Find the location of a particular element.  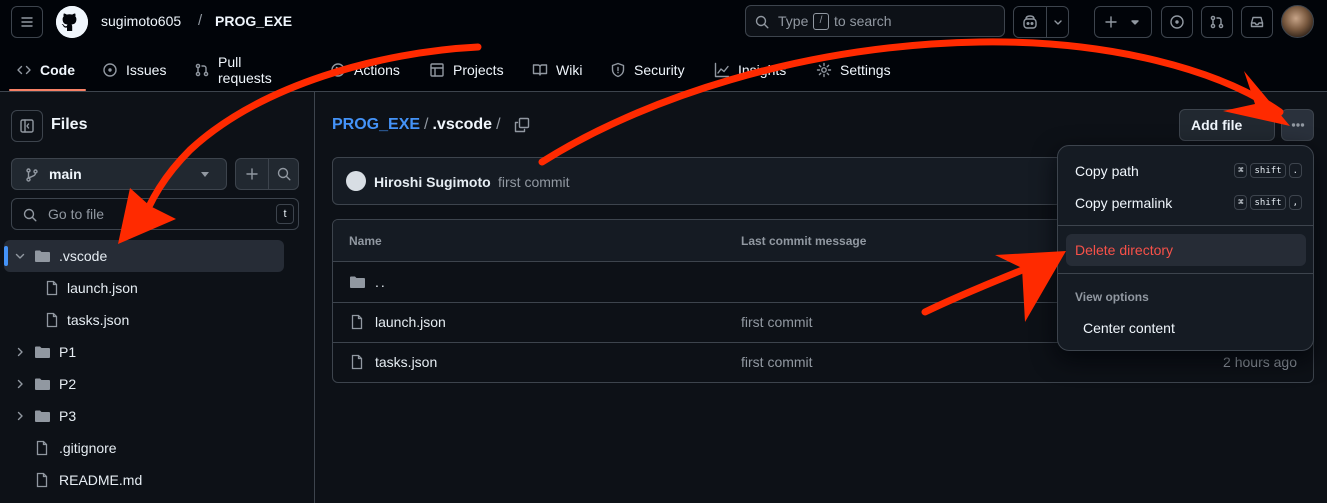

shield-icon is located at coordinates (618, 70).